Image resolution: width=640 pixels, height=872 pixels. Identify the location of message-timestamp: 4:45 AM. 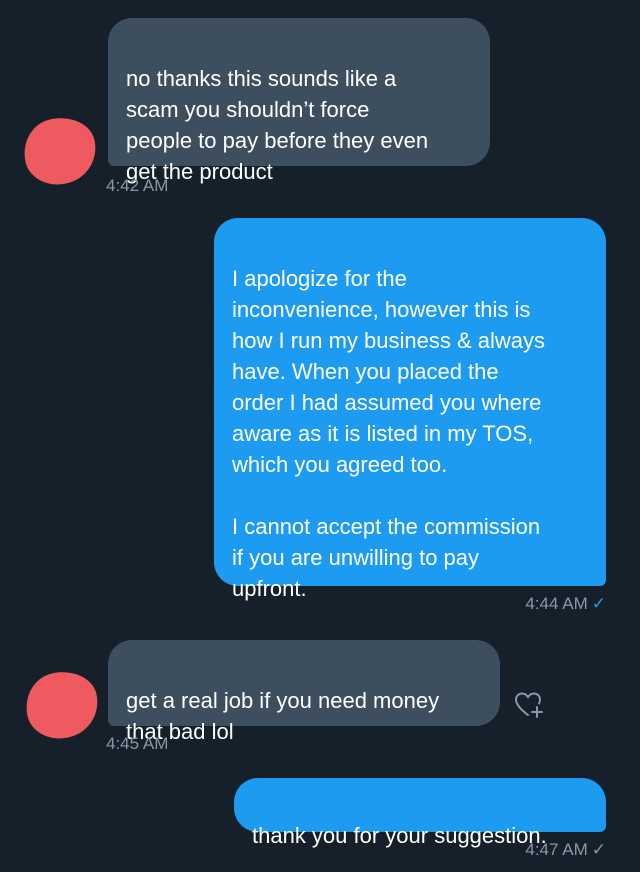
(137, 743).